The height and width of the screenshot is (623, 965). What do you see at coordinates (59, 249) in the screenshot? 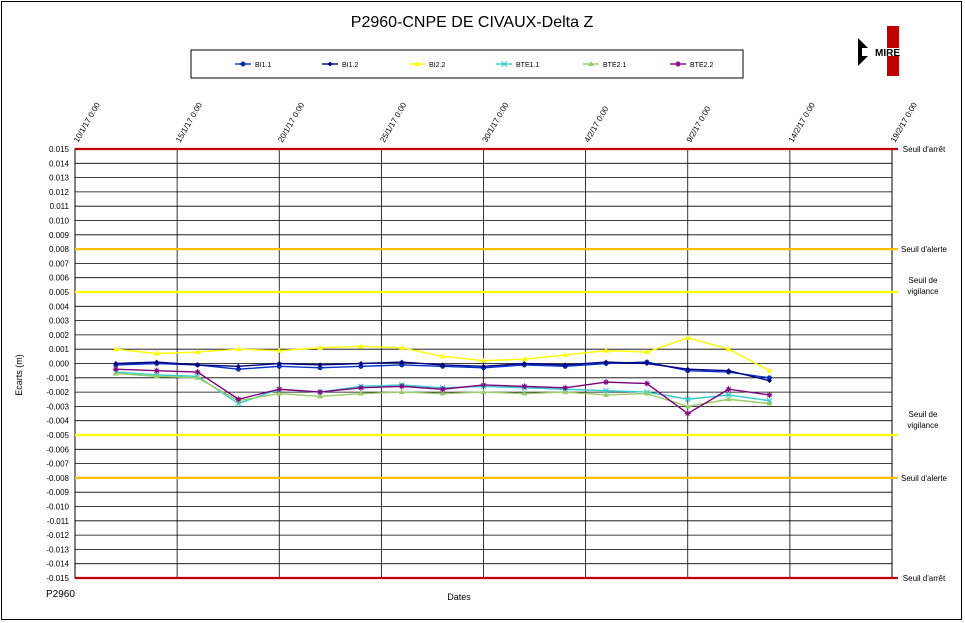
I see `y-tick-label: 0.008` at bounding box center [59, 249].